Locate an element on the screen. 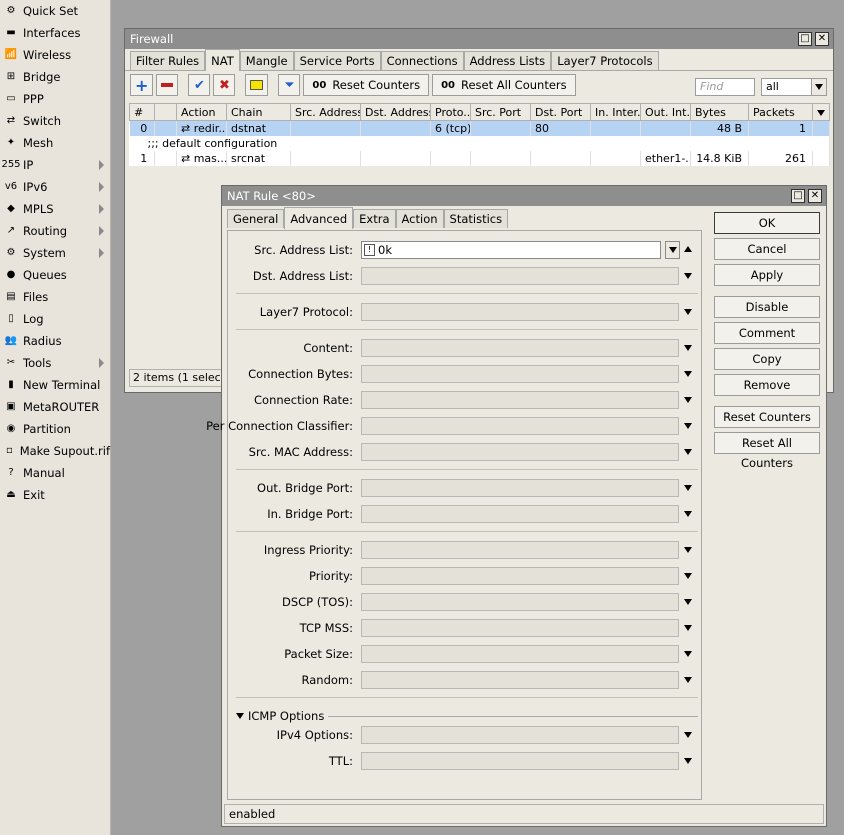 This screenshot has height=835, width=844. tab-nat: NAT is located at coordinates (222, 60).